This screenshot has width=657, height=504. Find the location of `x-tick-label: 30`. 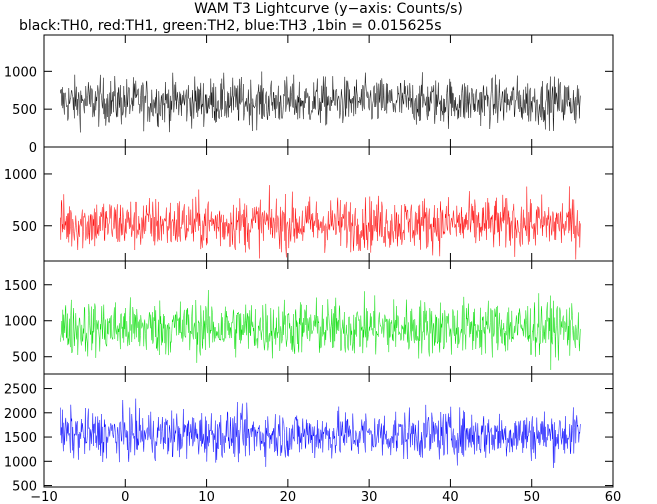

x-tick-label: 30 is located at coordinates (369, 497).